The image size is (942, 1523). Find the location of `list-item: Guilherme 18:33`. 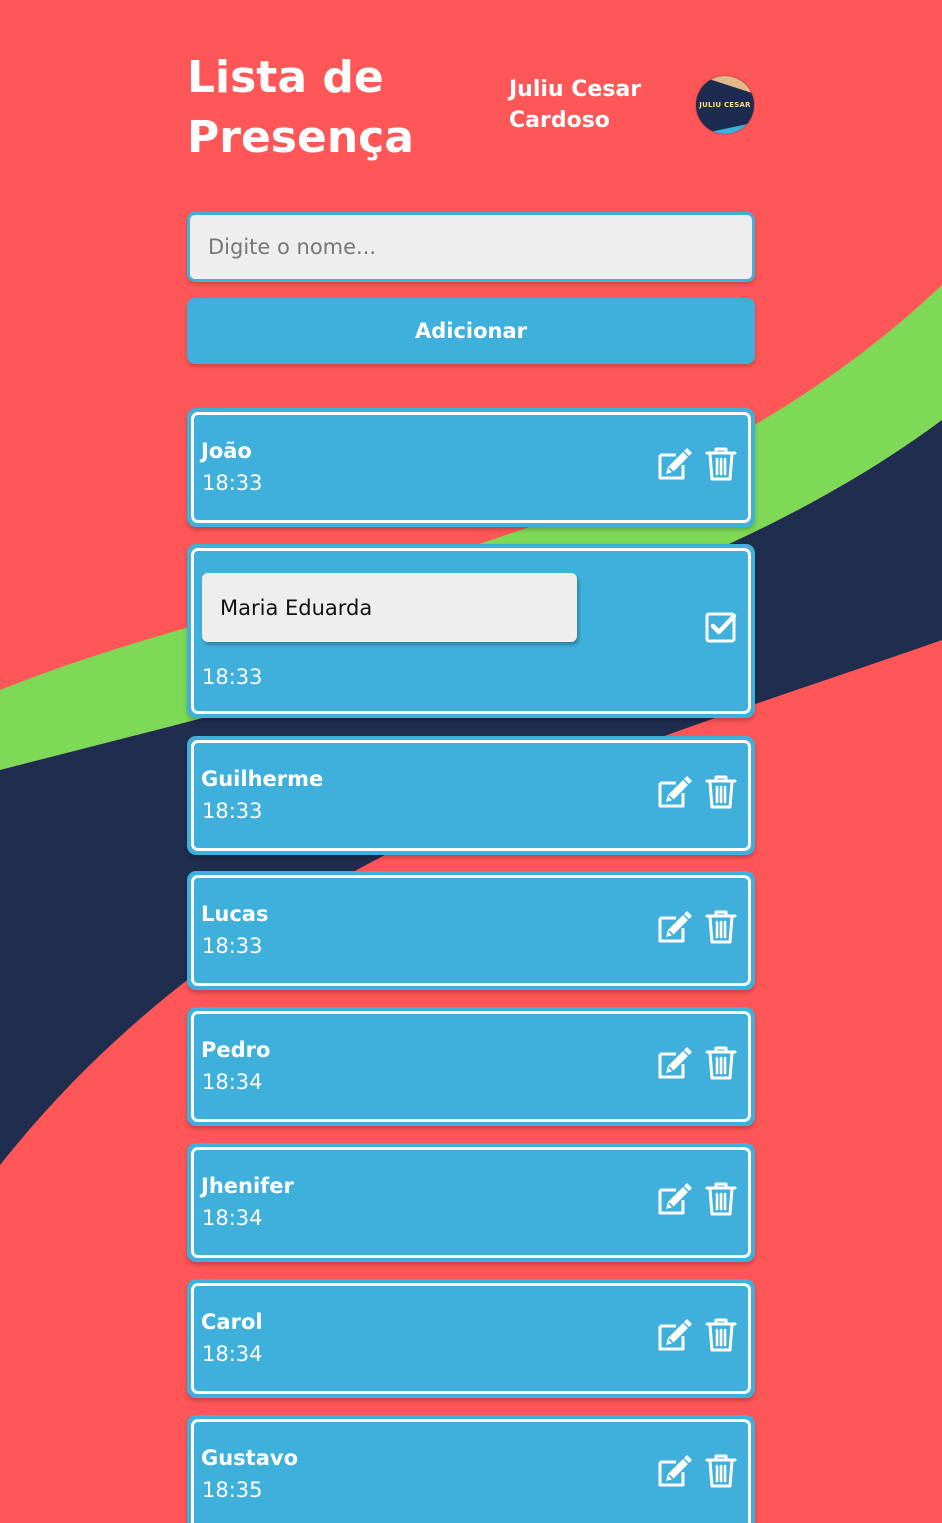

list-item: Guilherme 18:33 is located at coordinates (471, 795).